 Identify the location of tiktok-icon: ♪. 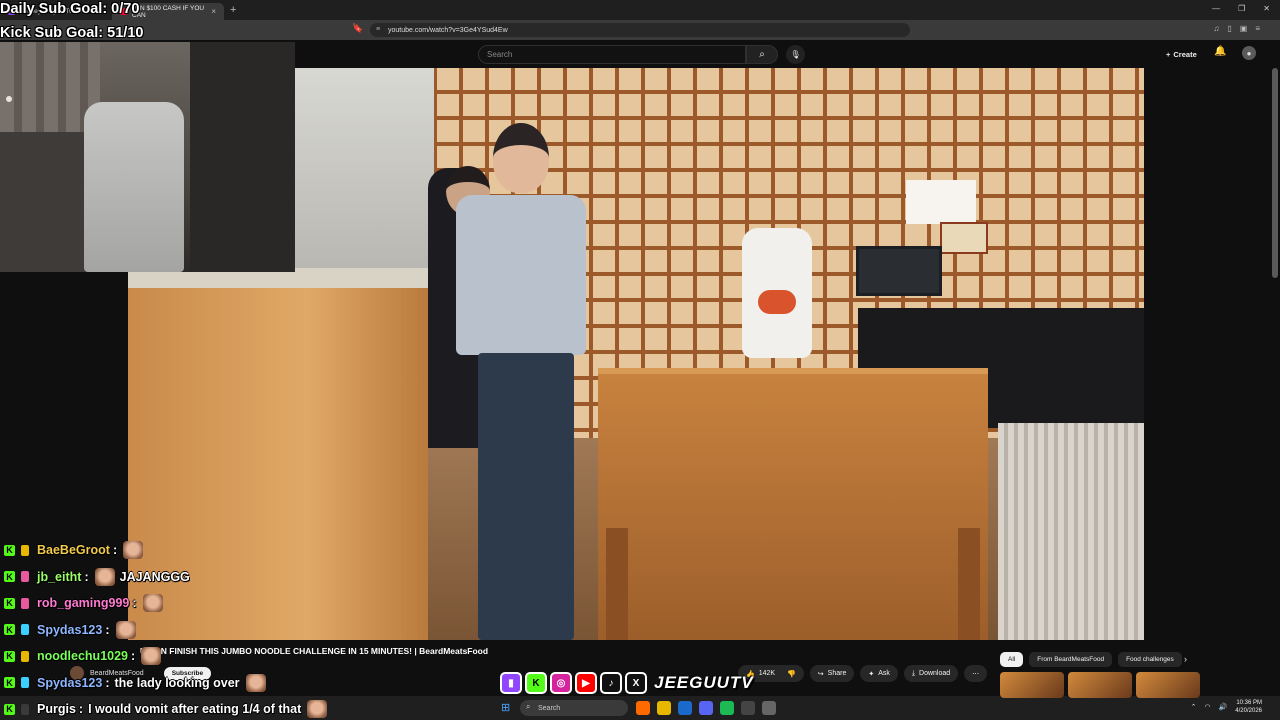
(611, 683).